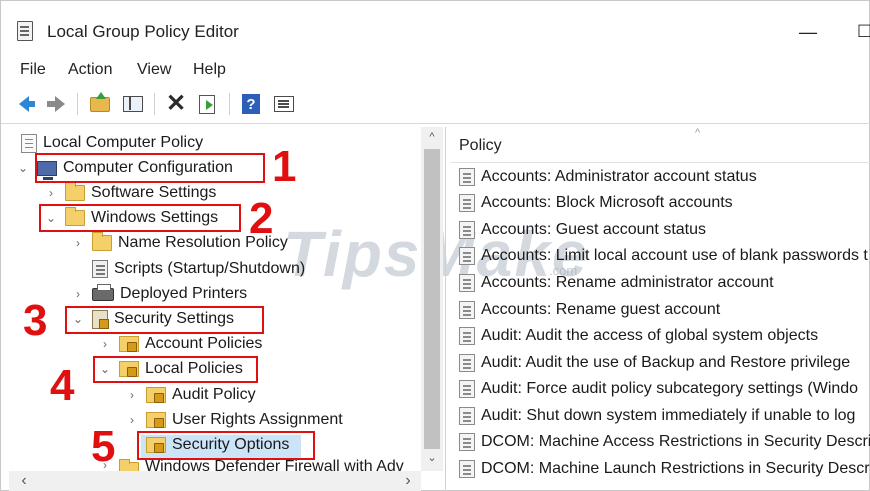 Image resolution: width=870 pixels, height=491 pixels. What do you see at coordinates (627, 282) in the screenshot?
I see `policy-label: Accounts: Rename administrator account` at bounding box center [627, 282].